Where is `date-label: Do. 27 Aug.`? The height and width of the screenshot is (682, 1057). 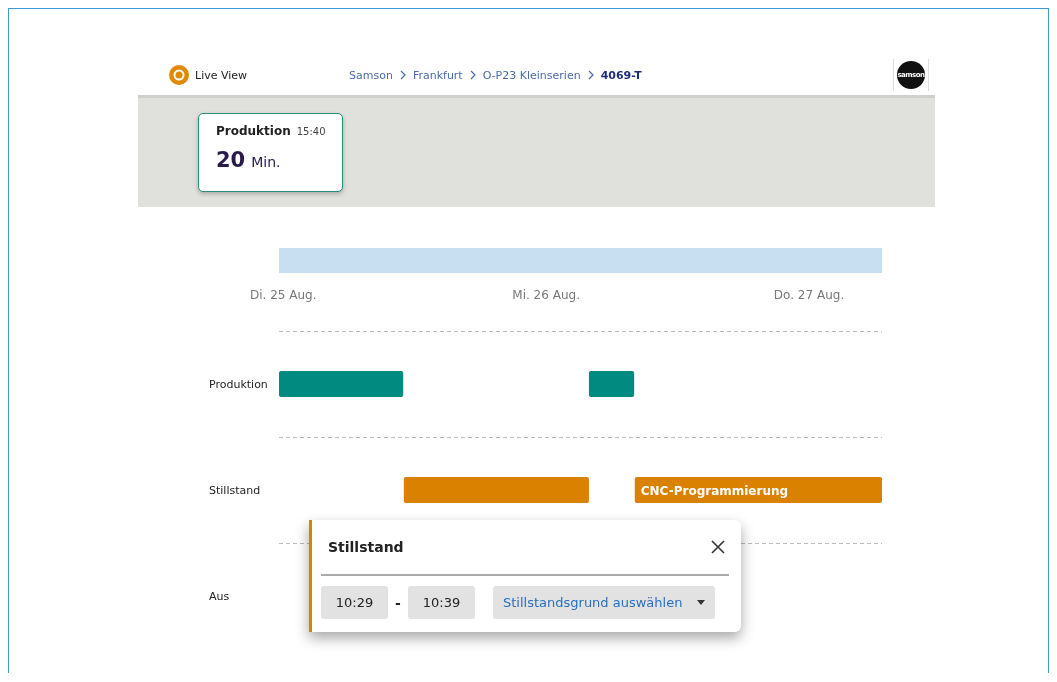
date-label: Do. 27 Aug. is located at coordinates (809, 295).